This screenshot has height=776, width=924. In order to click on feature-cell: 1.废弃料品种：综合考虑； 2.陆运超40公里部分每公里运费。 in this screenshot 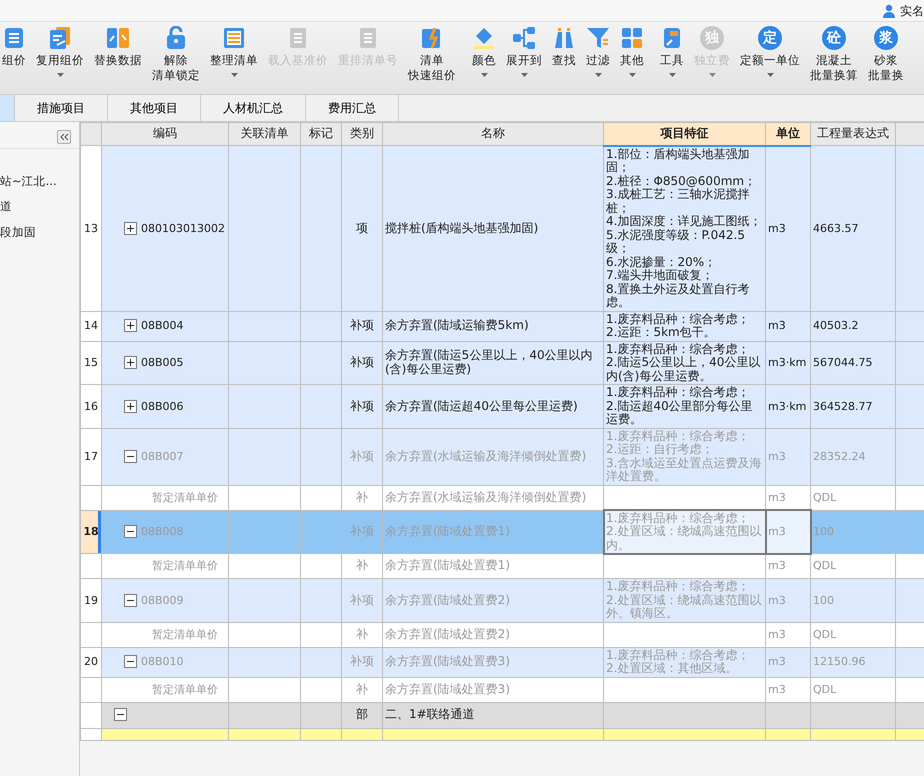, I will do `click(685, 406)`.